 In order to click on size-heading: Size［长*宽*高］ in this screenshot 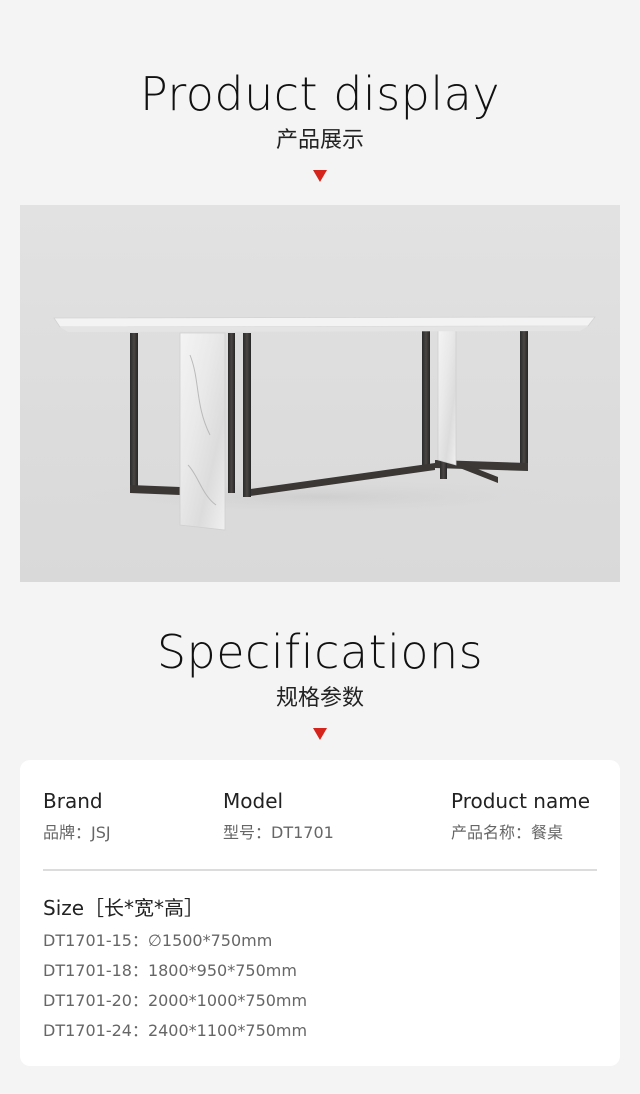, I will do `click(124, 908)`.